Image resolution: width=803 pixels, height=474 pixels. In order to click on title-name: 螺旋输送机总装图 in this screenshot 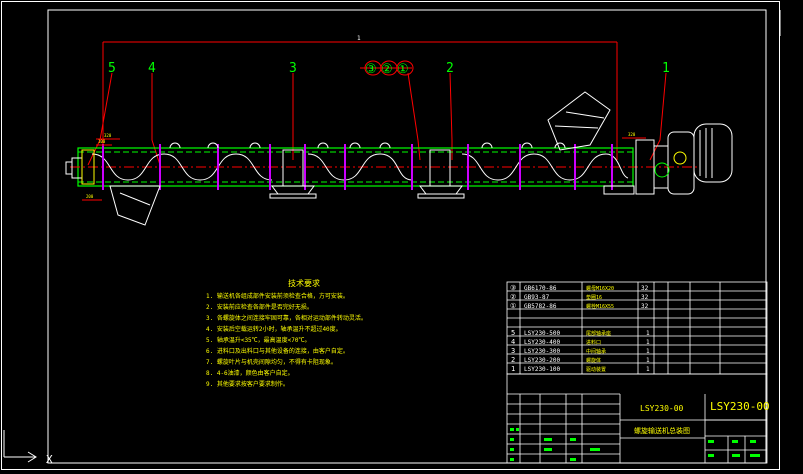, I will do `click(662, 430)`.